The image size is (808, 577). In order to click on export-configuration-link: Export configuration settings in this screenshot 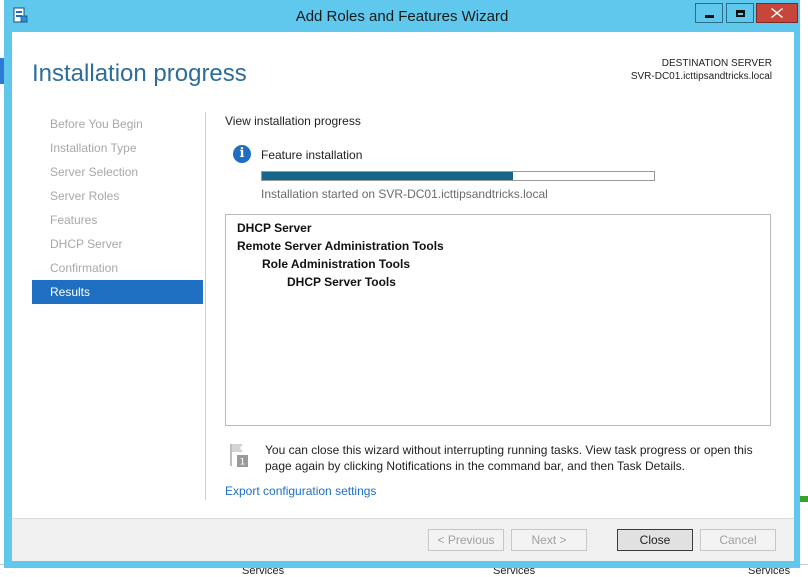, I will do `click(300, 491)`.